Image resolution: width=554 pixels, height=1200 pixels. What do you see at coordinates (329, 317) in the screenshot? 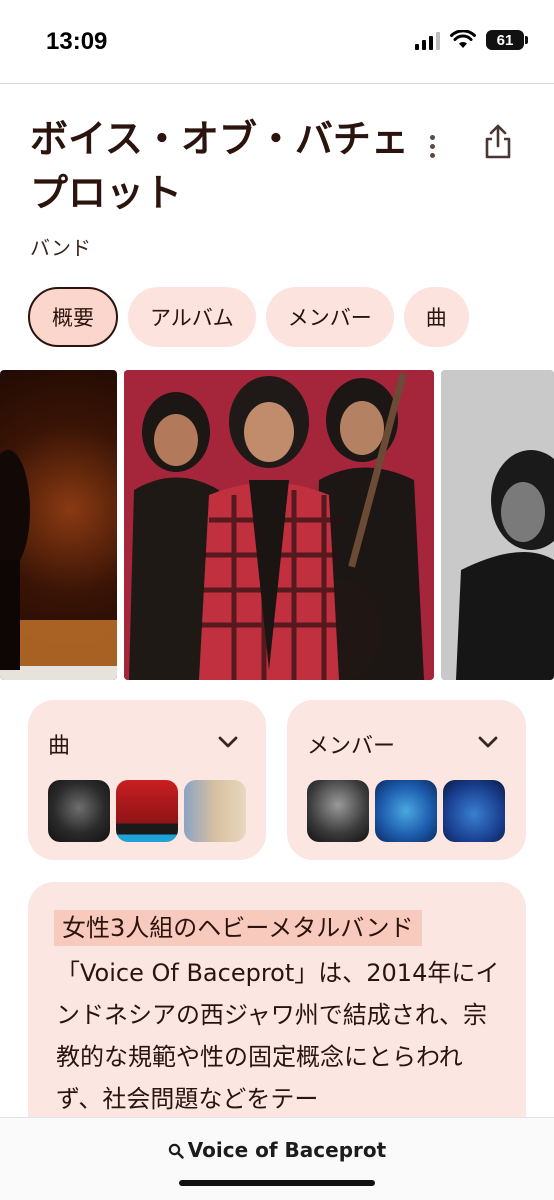
I see `tab-members: メンバー` at bounding box center [329, 317].